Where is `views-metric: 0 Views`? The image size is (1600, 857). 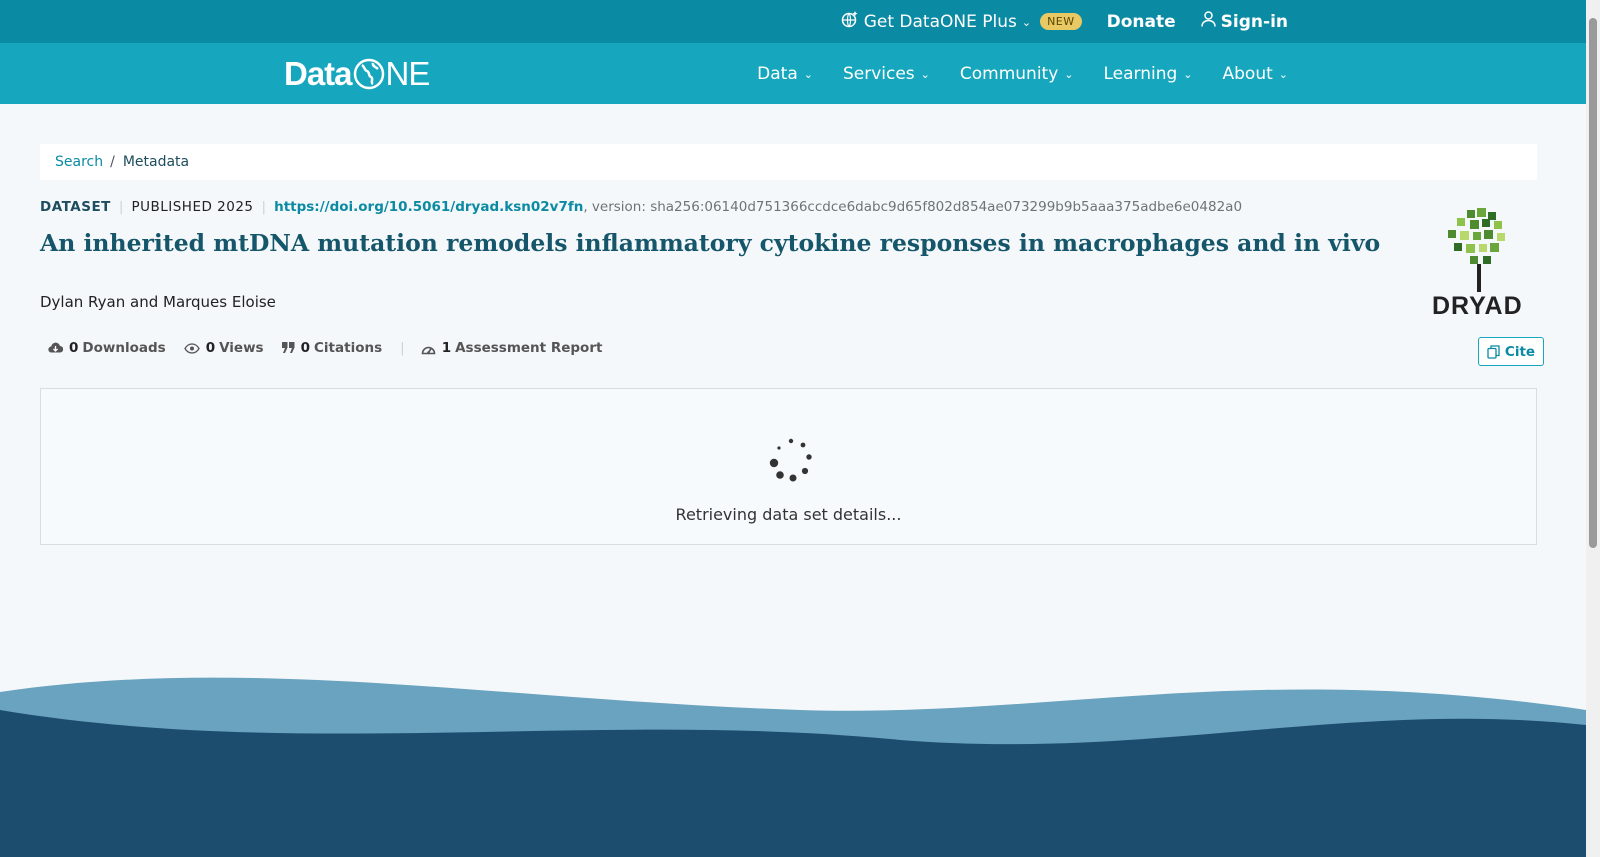 views-metric: 0 Views is located at coordinates (223, 348).